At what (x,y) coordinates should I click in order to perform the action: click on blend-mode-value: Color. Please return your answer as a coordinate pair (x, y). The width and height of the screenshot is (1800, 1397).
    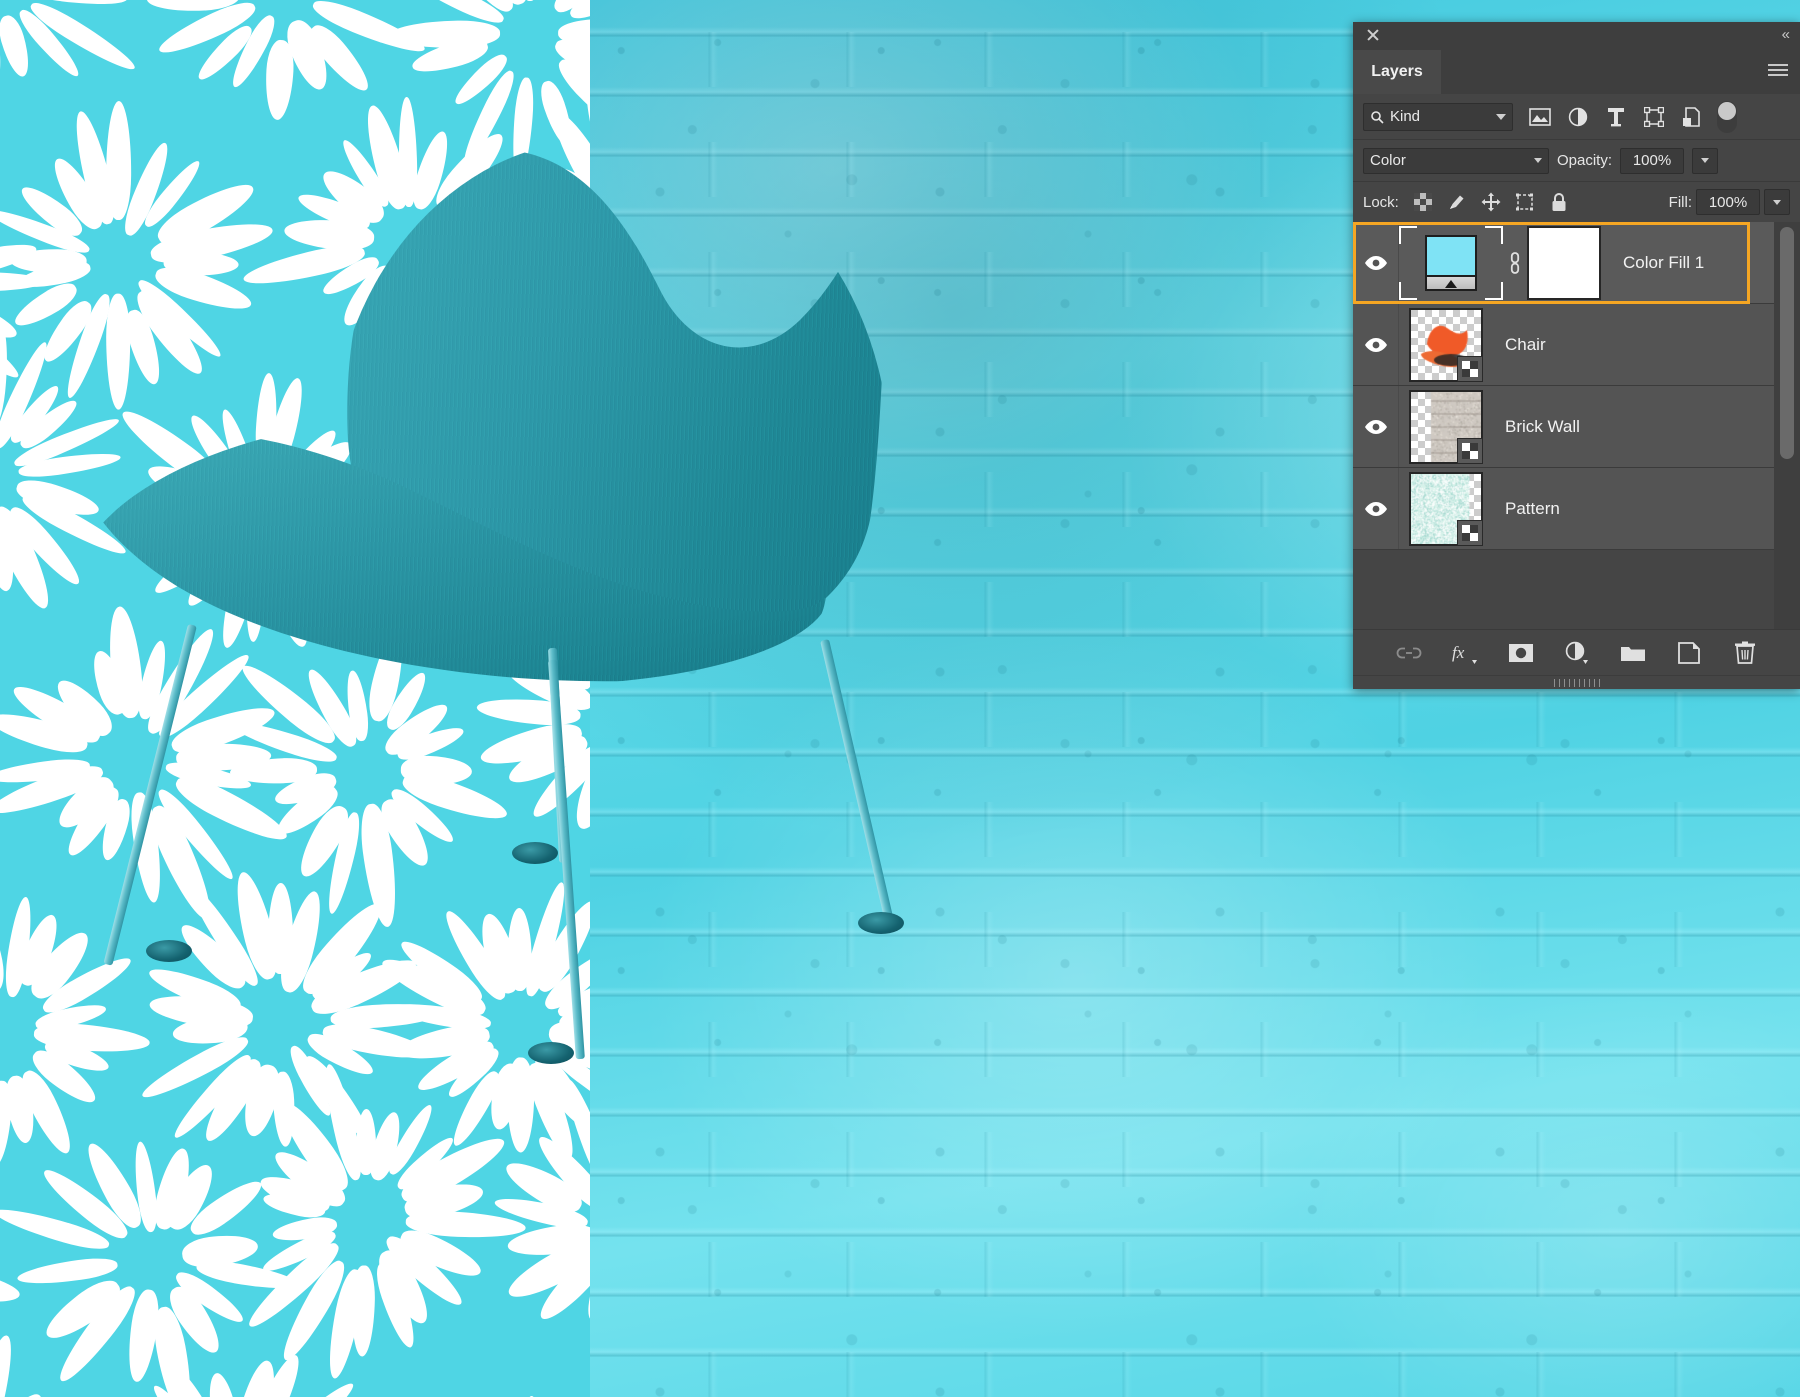
    Looking at the image, I should click on (1388, 160).